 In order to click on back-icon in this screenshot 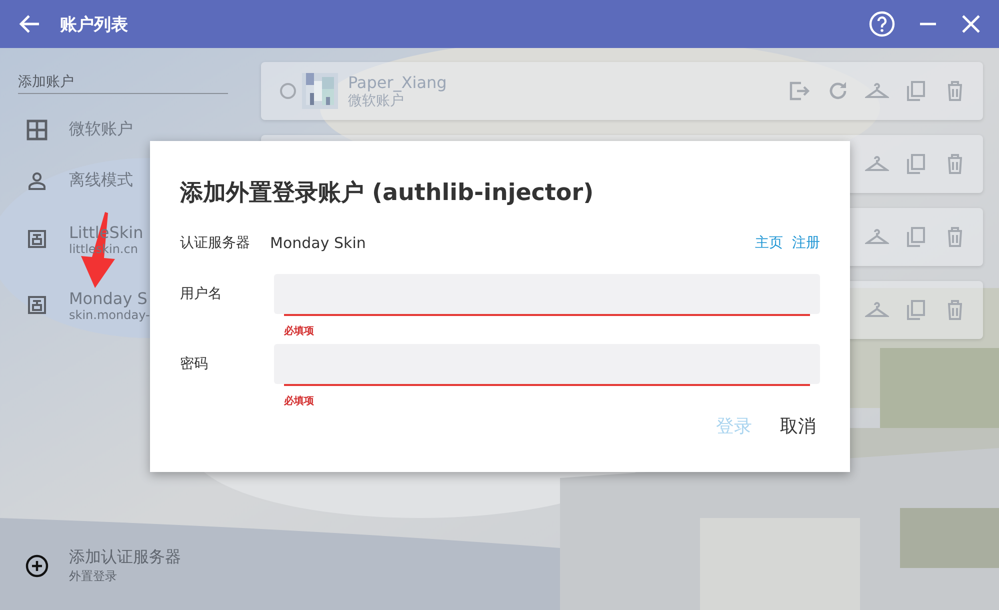, I will do `click(29, 24)`.